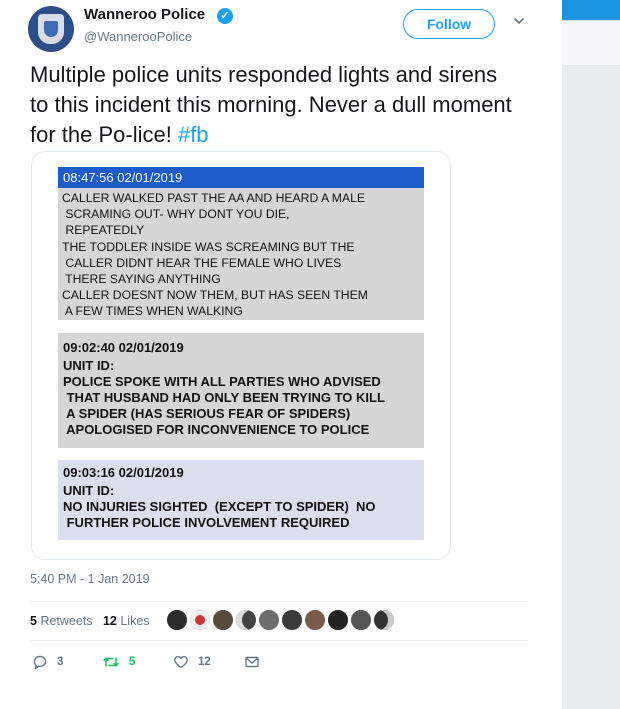 The image size is (620, 709). Describe the element at coordinates (204, 662) in the screenshot. I see `like-count: 12` at that location.